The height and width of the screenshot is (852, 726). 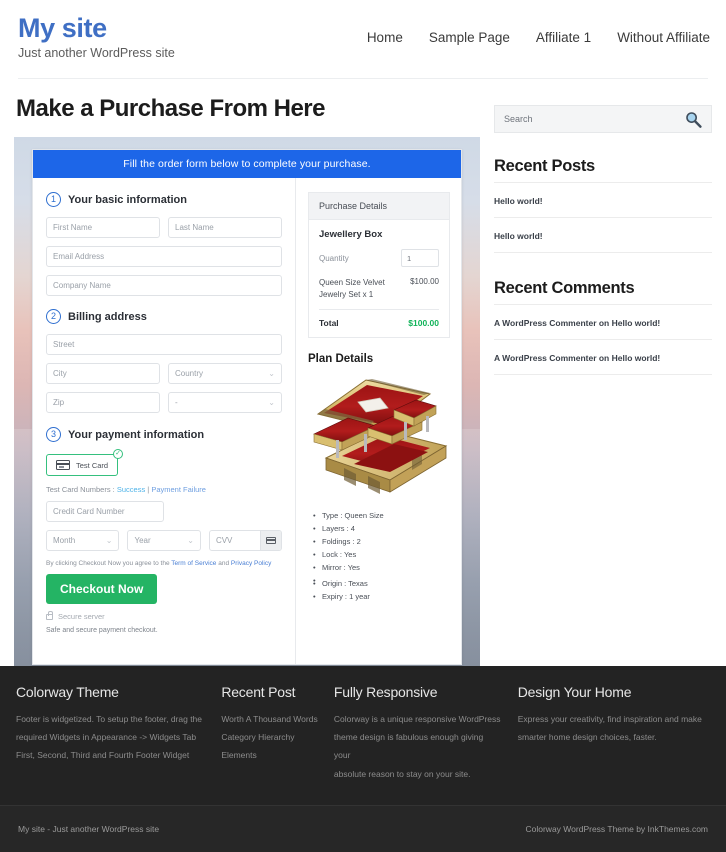 I want to click on state-select: - ⌄, so click(x=225, y=402).